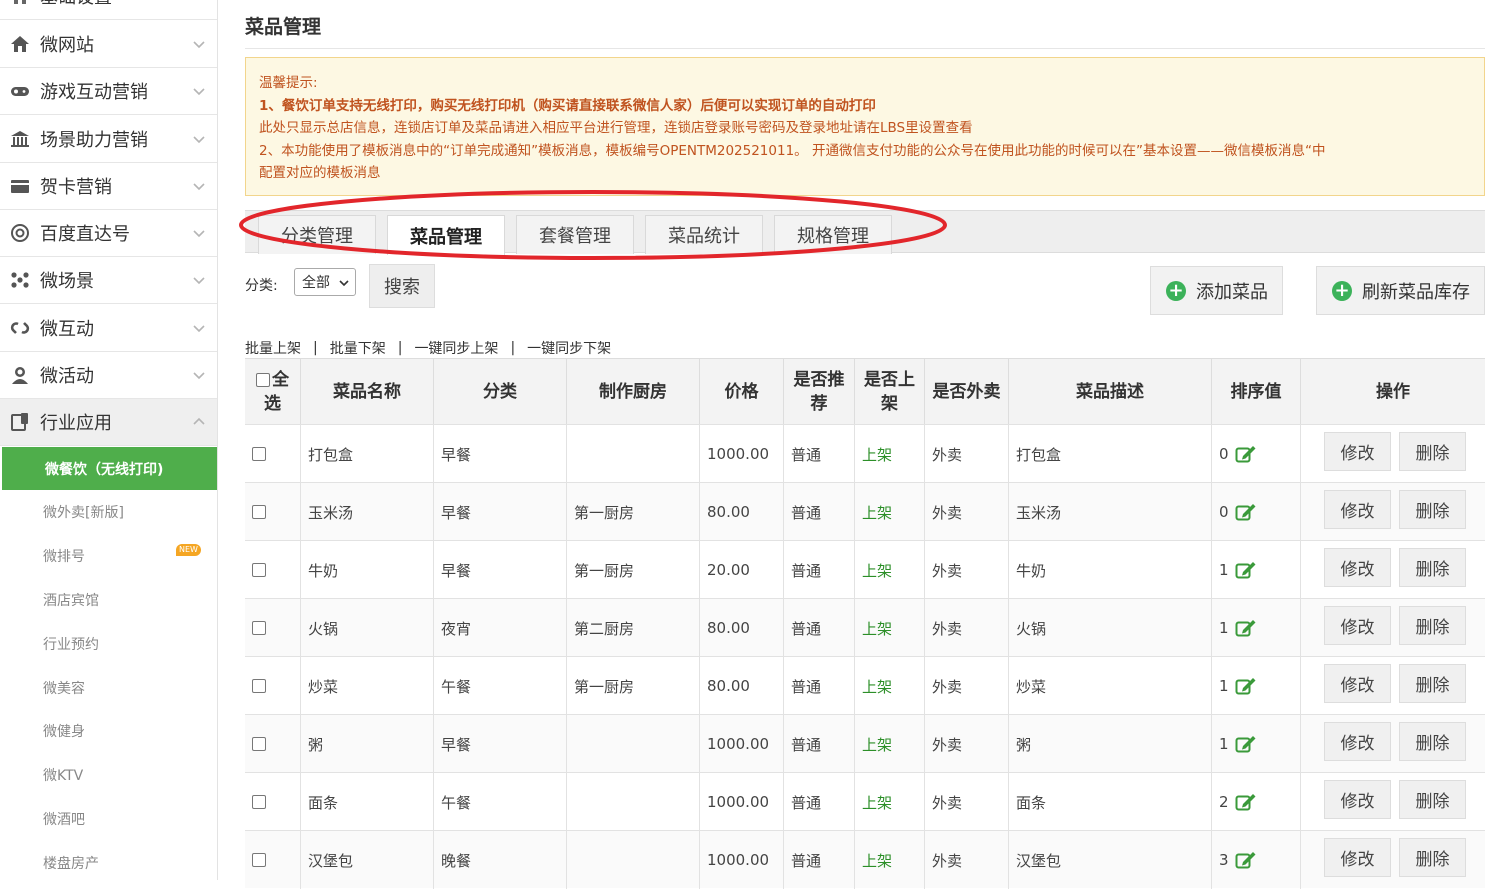 This screenshot has width=1501, height=889. What do you see at coordinates (108, 643) in the screenshot?
I see `sidebar-subitem-4: 行业预约` at bounding box center [108, 643].